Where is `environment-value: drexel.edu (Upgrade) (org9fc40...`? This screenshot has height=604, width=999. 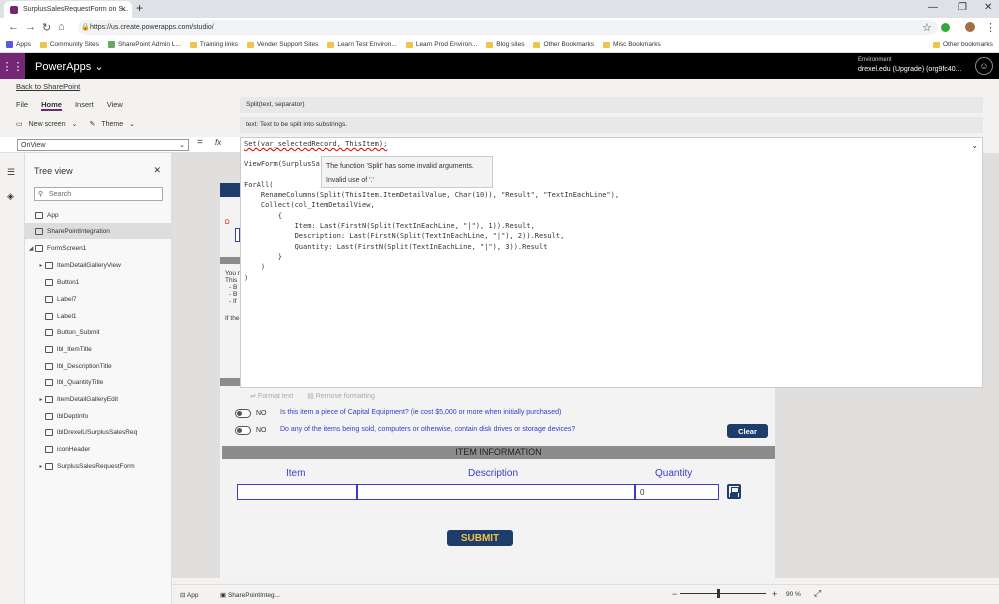 environment-value: drexel.edu (Upgrade) (org9fc40... is located at coordinates (910, 69).